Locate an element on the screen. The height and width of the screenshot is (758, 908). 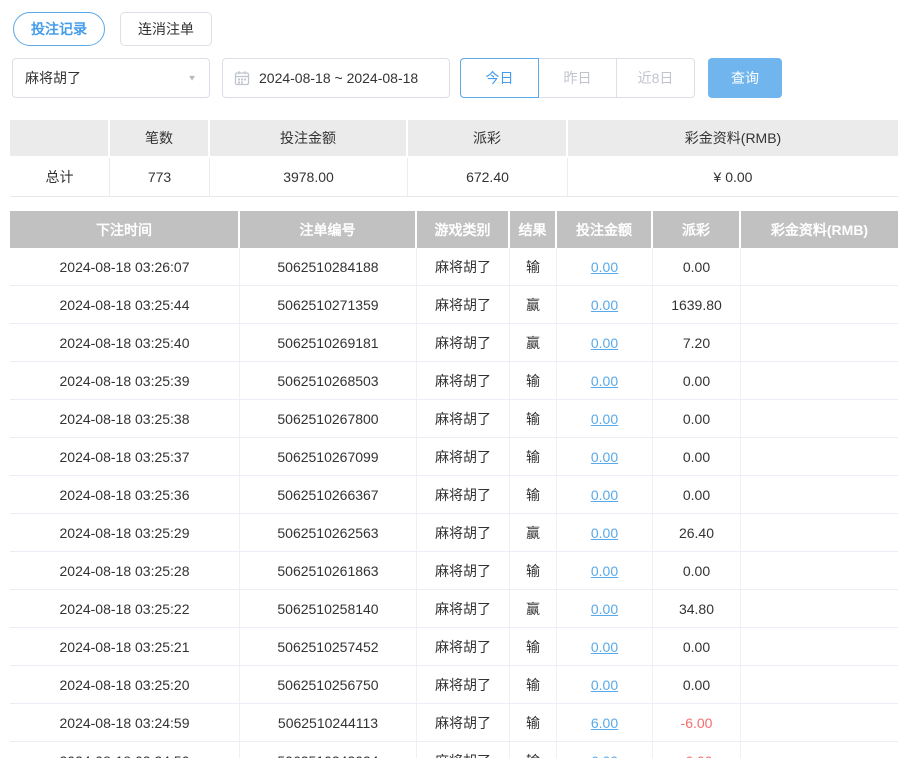
cell-order-number: 5062510266367 is located at coordinates (328, 494).